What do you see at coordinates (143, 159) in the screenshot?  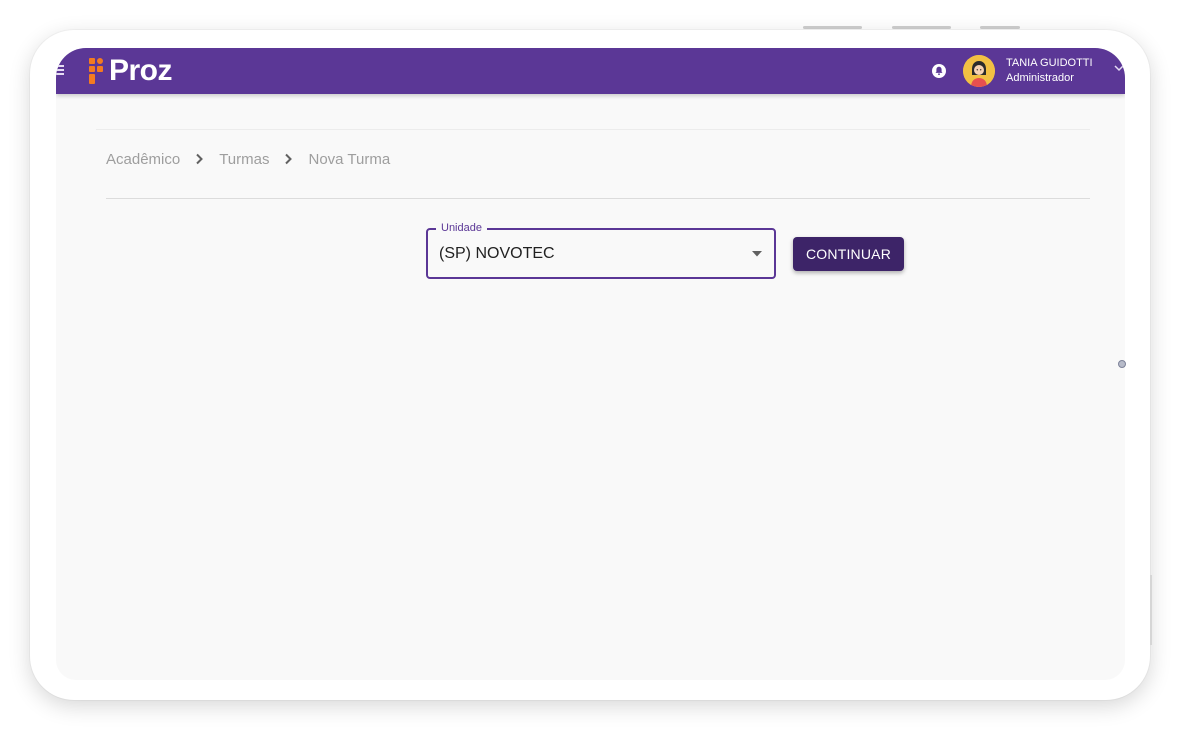 I see `breadcrumb-item-academico: Acadêmico` at bounding box center [143, 159].